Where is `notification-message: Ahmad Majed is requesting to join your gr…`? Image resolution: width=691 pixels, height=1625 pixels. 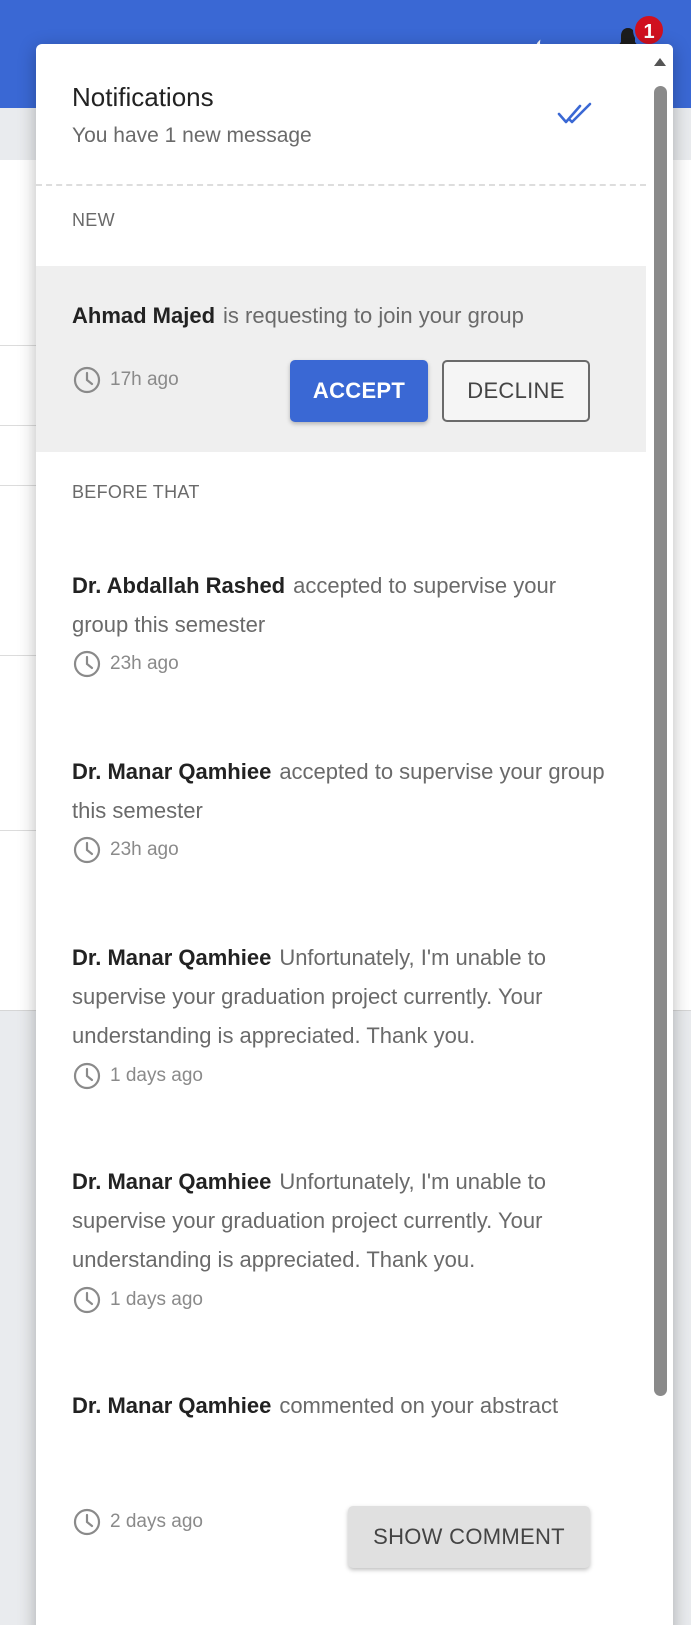 notification-message: Ahmad Majed is requesting to join your gr… is located at coordinates (342, 315).